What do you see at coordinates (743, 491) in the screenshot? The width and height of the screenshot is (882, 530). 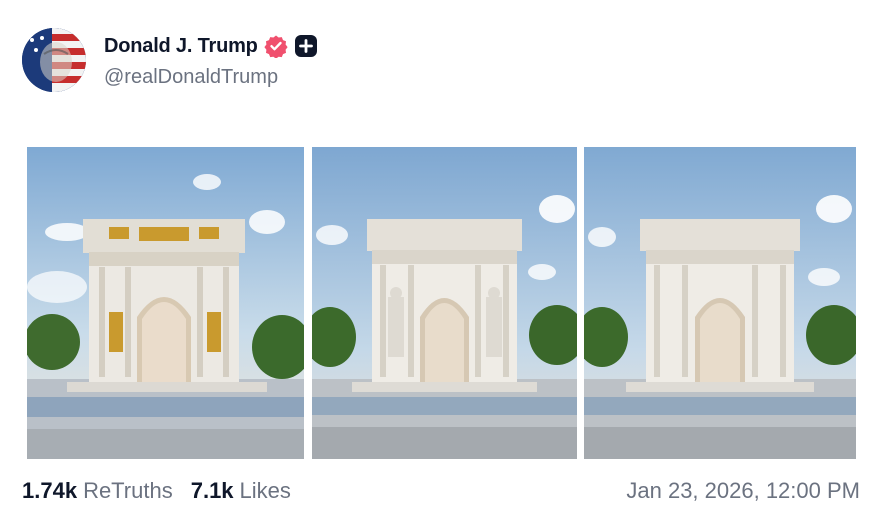 I see `post-timestamp: Jan 23, 2026, 12:00 PM` at bounding box center [743, 491].